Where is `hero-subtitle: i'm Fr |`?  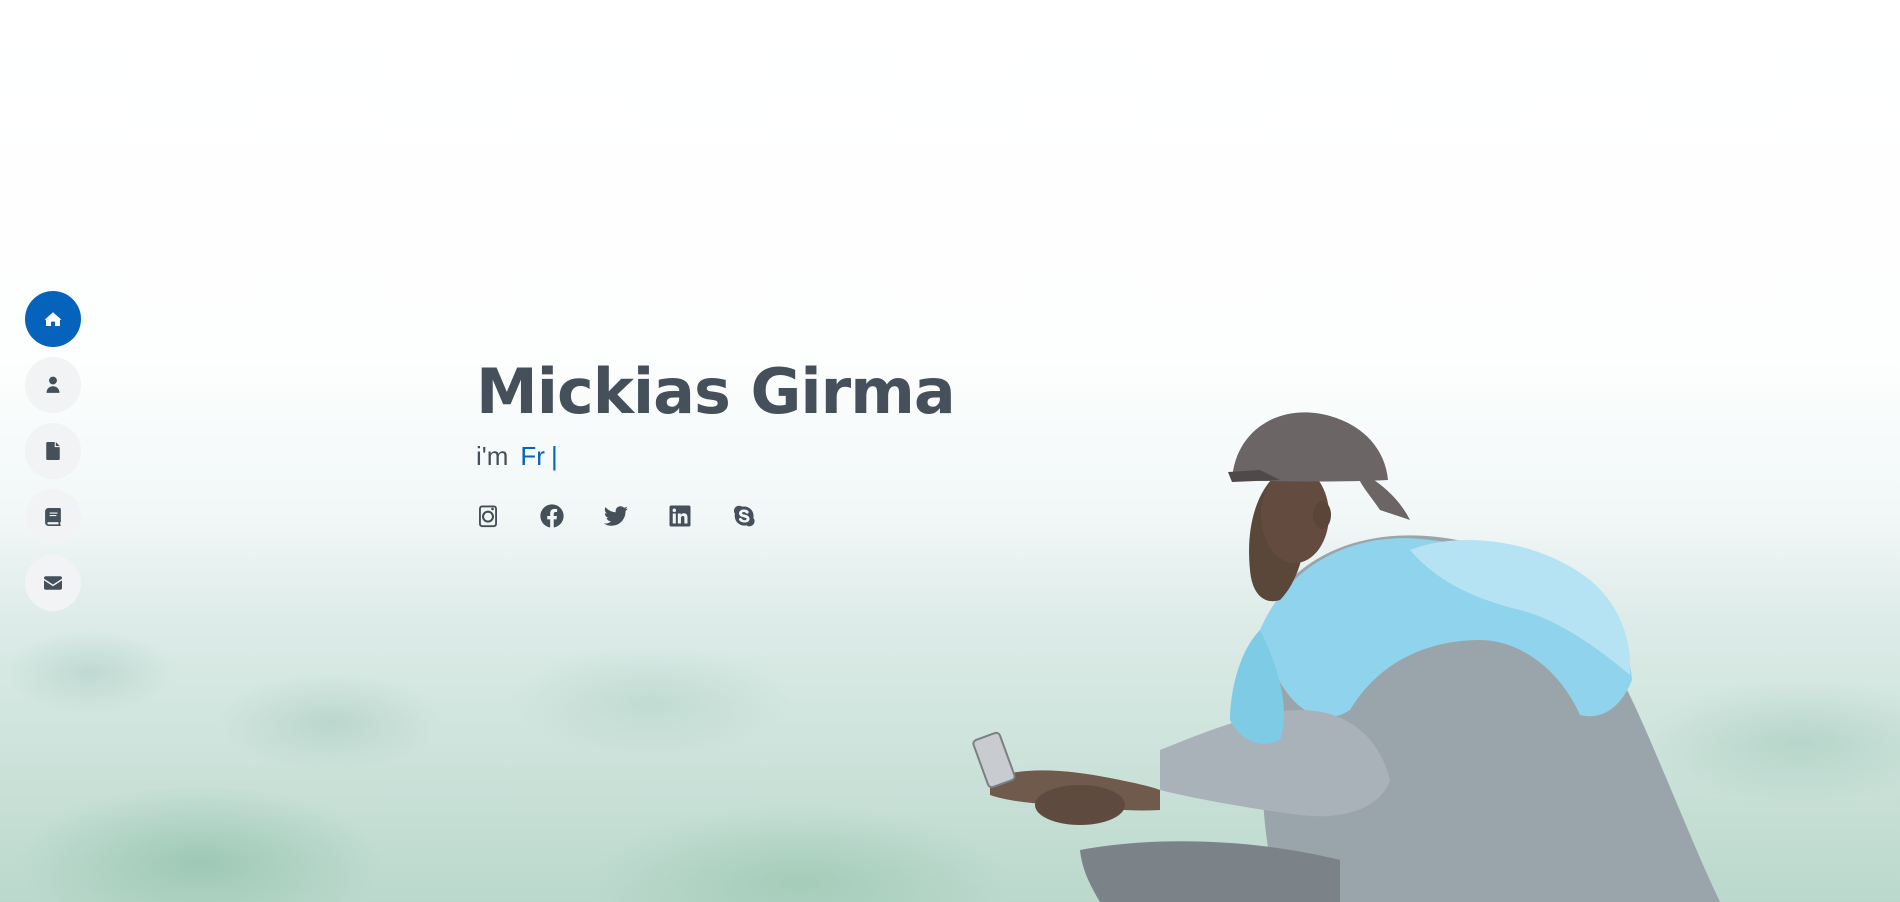 hero-subtitle: i'm Fr | is located at coordinates (715, 456).